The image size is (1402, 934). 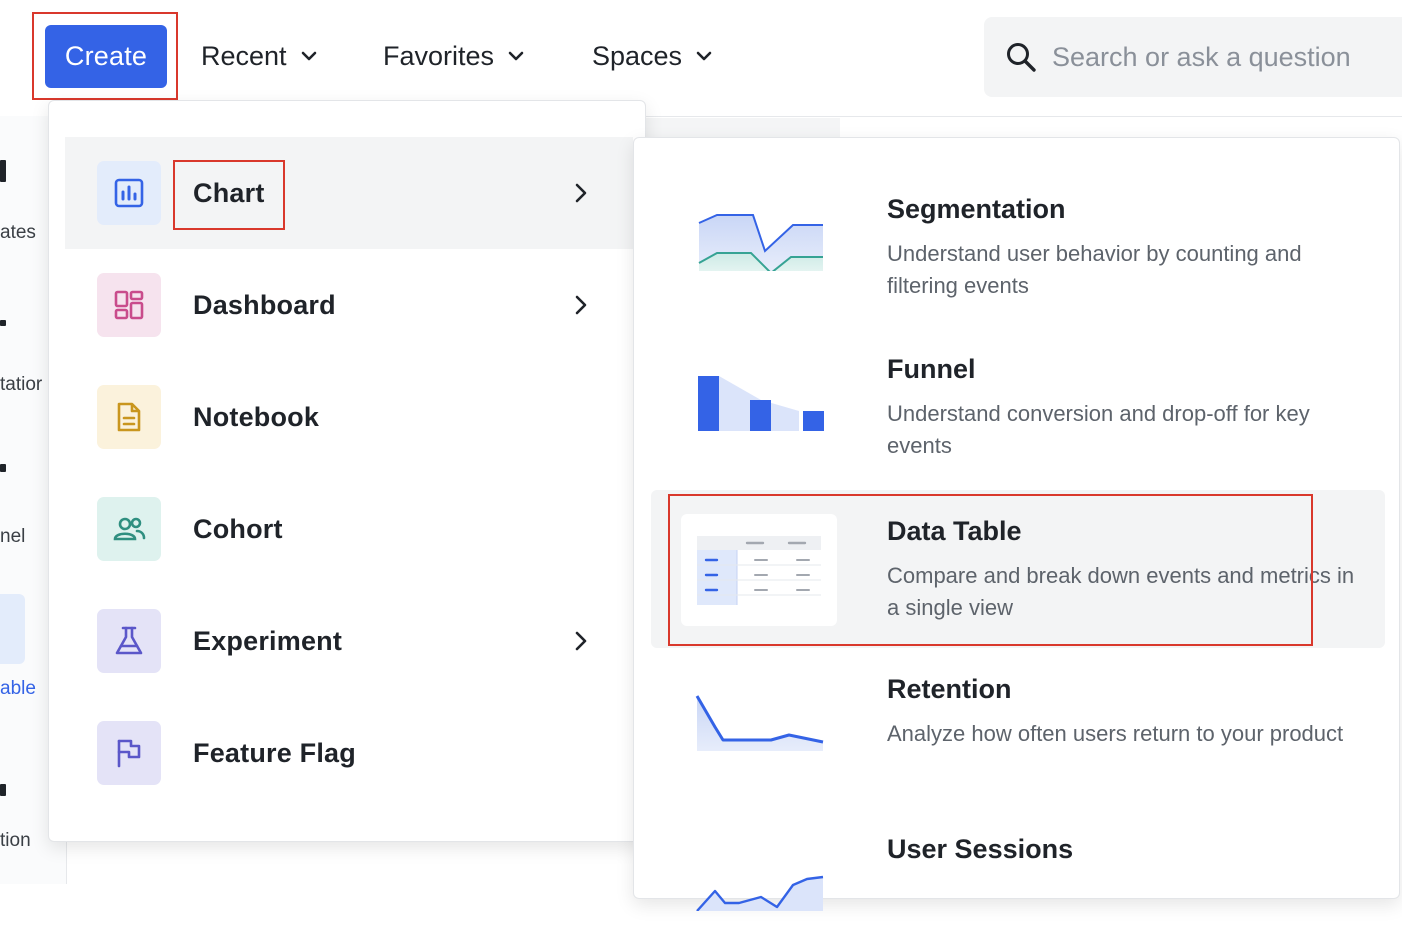 I want to click on search-icon, so click(x=1021, y=57).